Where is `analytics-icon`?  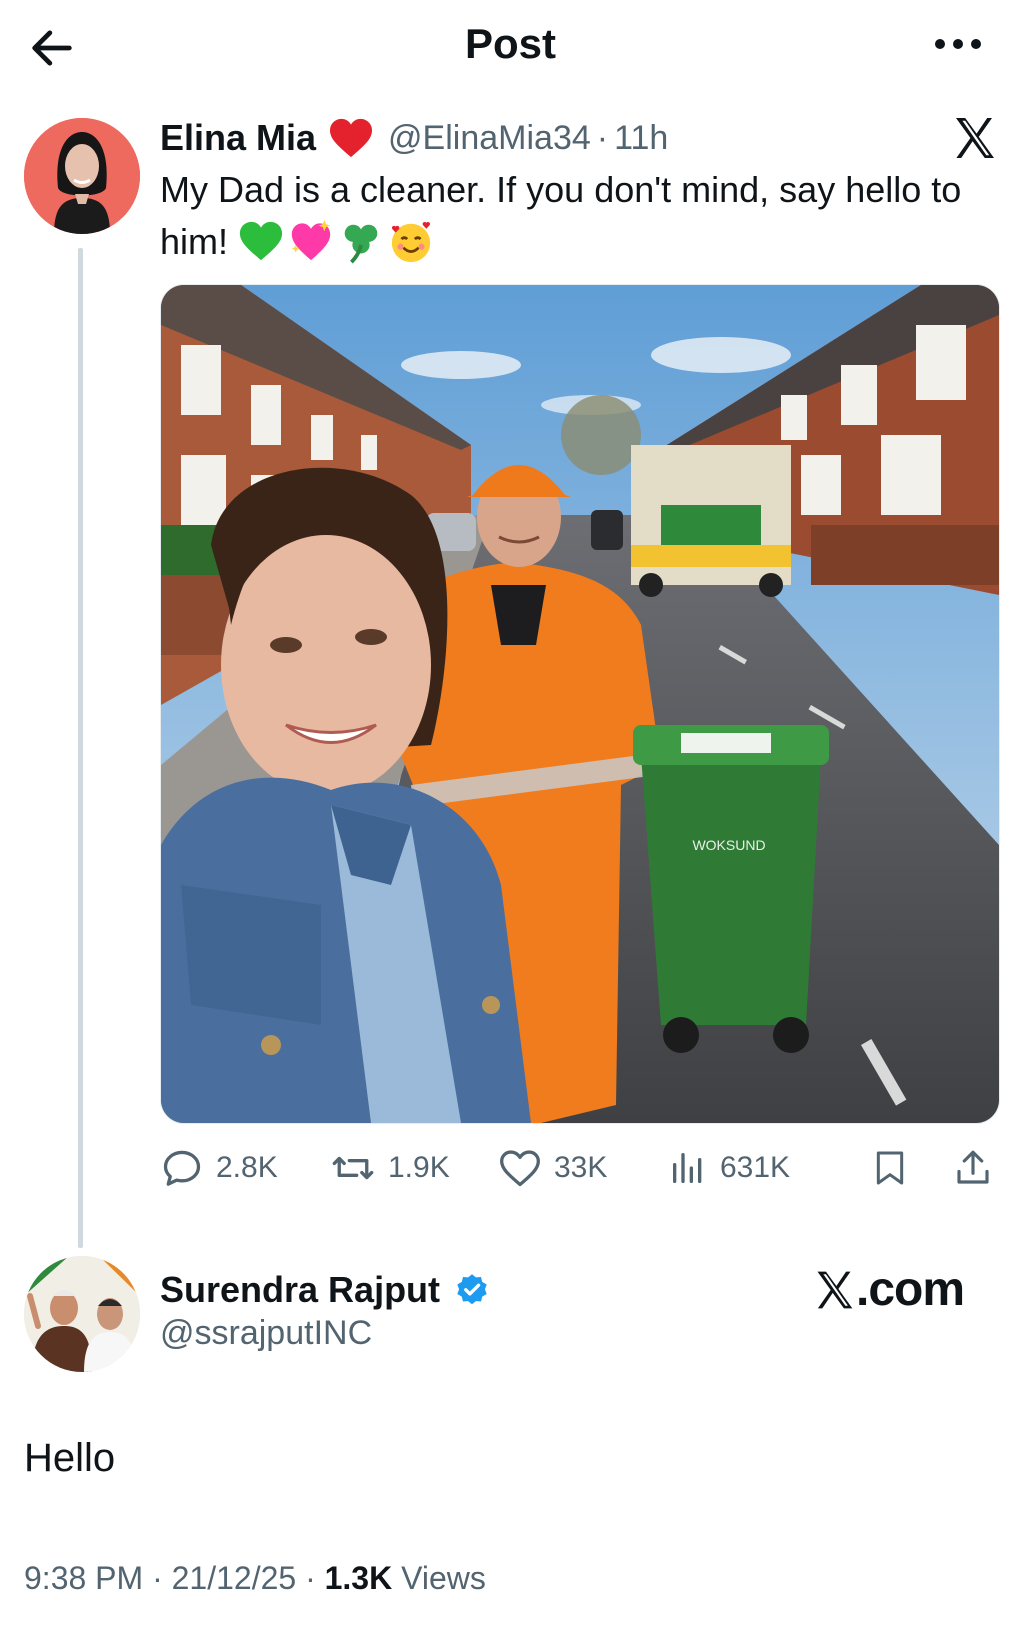 analytics-icon is located at coordinates (687, 1168).